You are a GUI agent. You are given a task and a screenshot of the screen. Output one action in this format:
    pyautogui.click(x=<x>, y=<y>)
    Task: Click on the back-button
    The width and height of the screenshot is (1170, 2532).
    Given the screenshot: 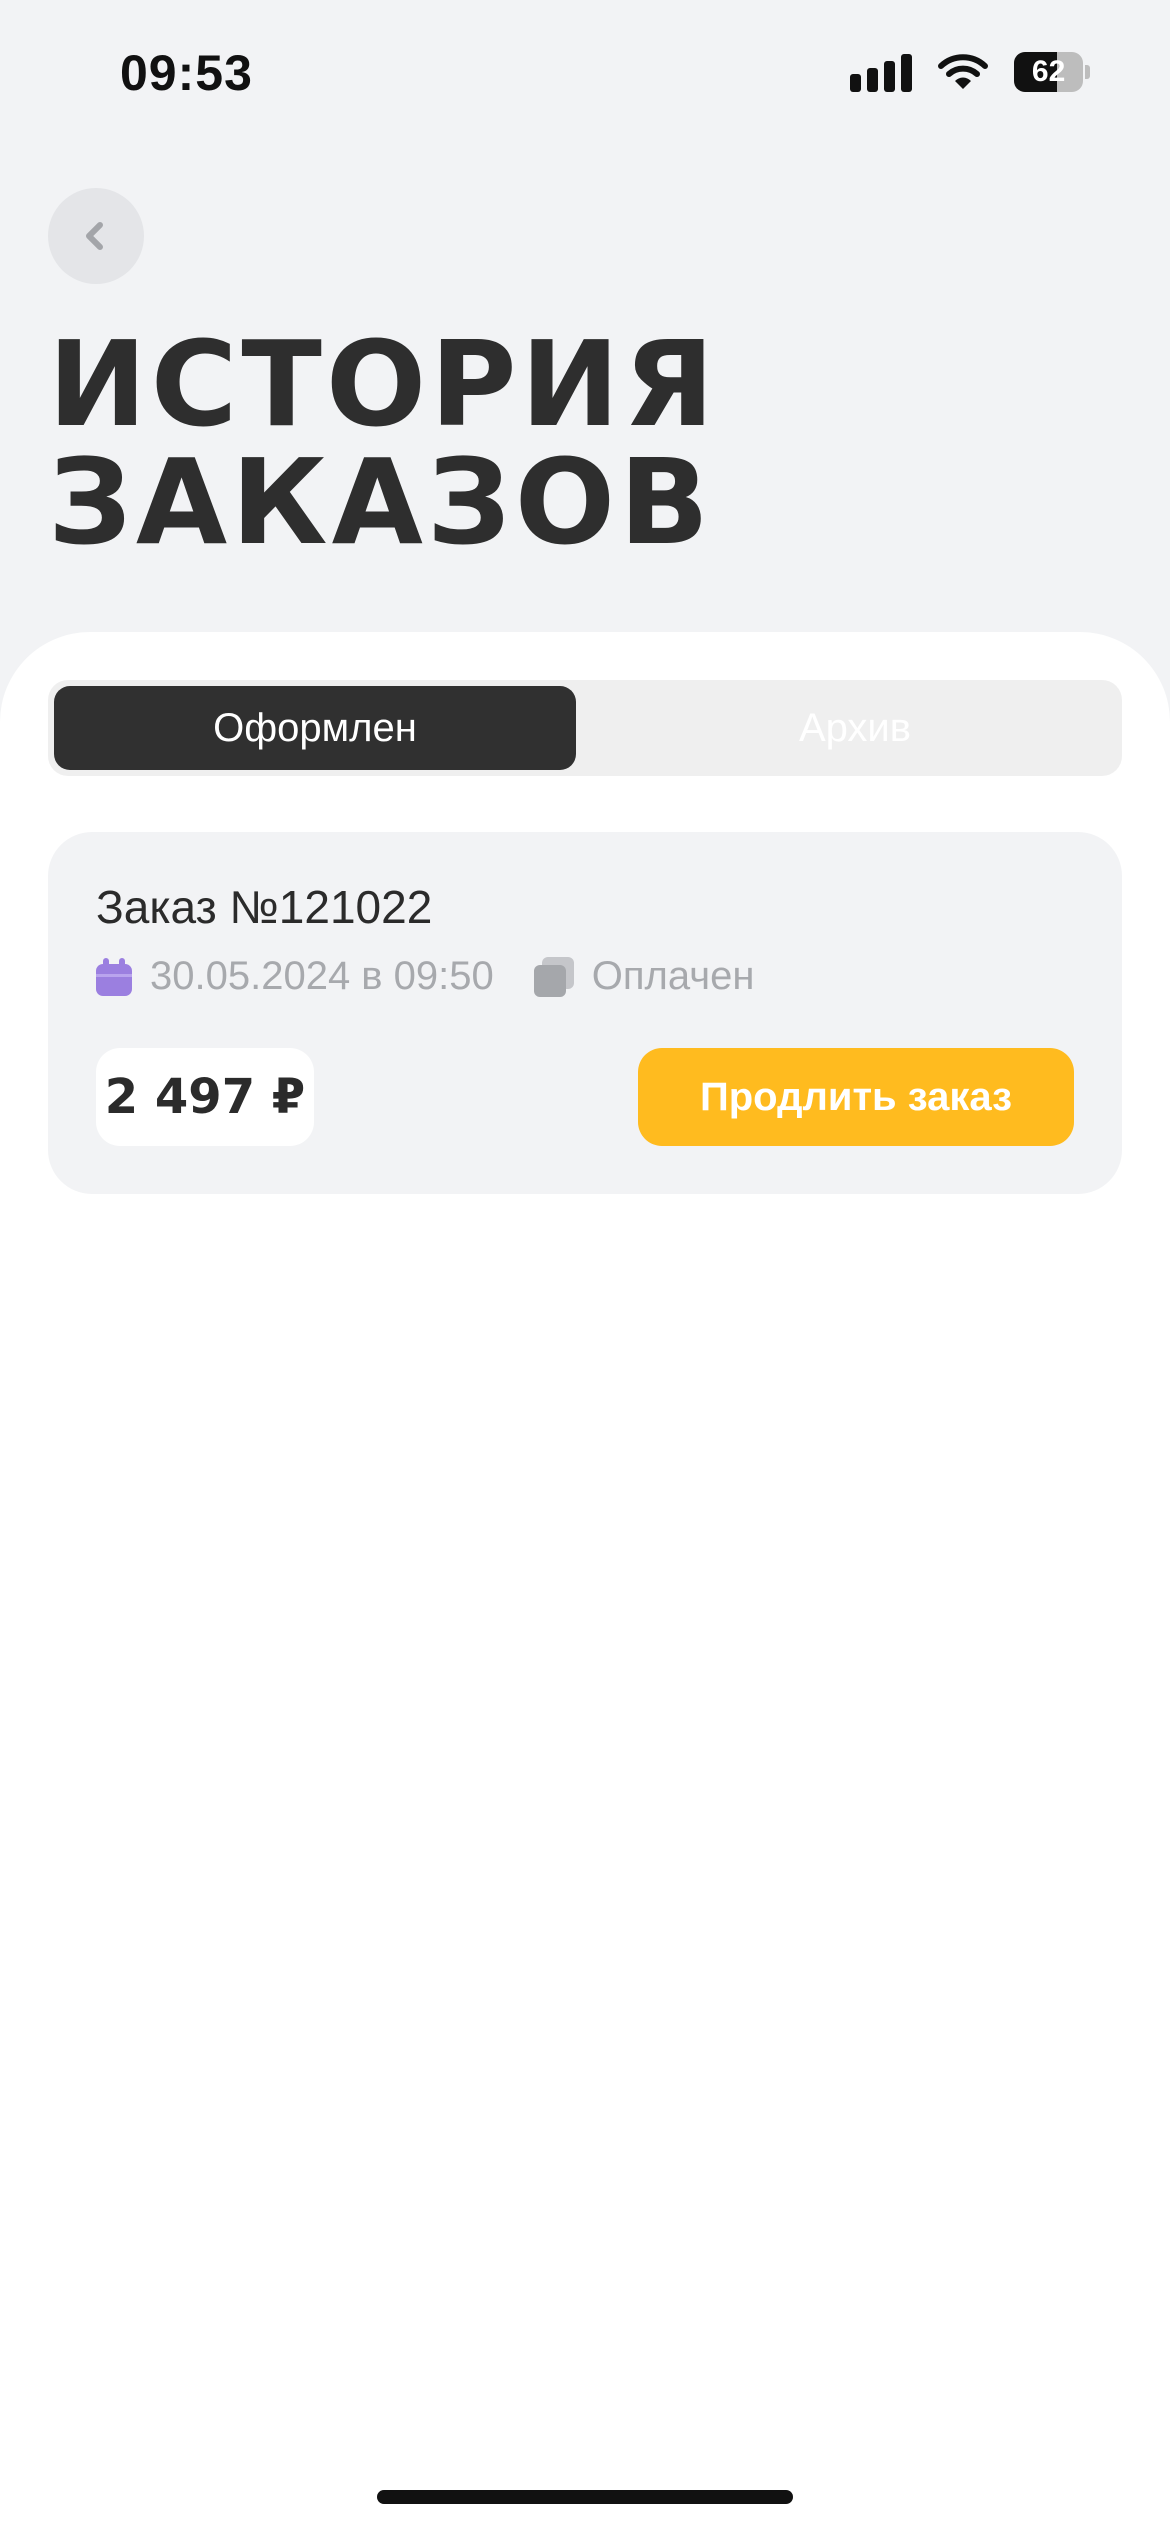 What is the action you would take?
    pyautogui.click(x=96, y=236)
    